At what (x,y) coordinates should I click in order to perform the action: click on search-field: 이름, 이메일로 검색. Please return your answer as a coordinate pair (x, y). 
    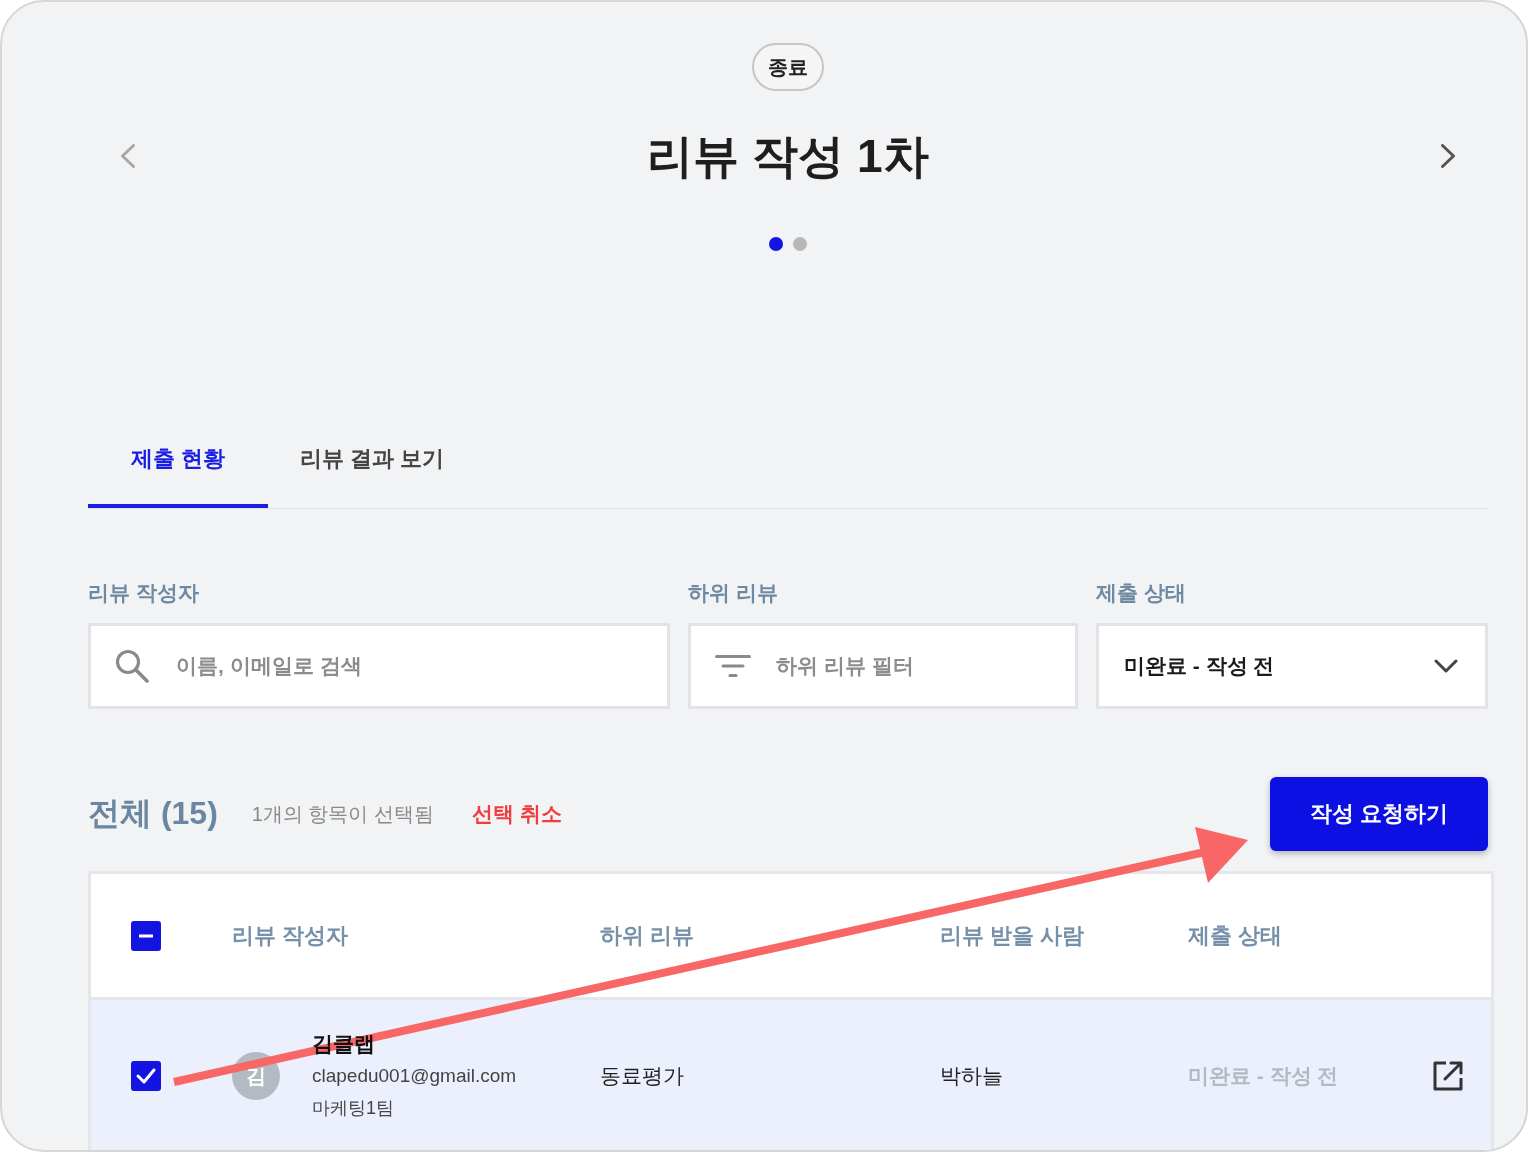
    Looking at the image, I should click on (379, 666).